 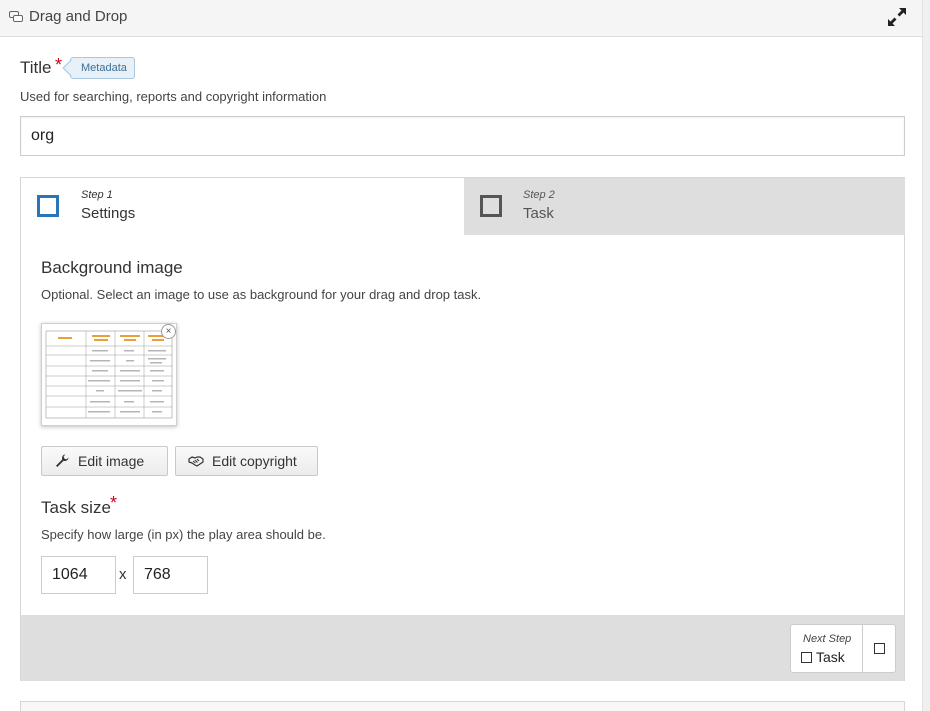 I want to click on step-number: Step 1, so click(x=97, y=195).